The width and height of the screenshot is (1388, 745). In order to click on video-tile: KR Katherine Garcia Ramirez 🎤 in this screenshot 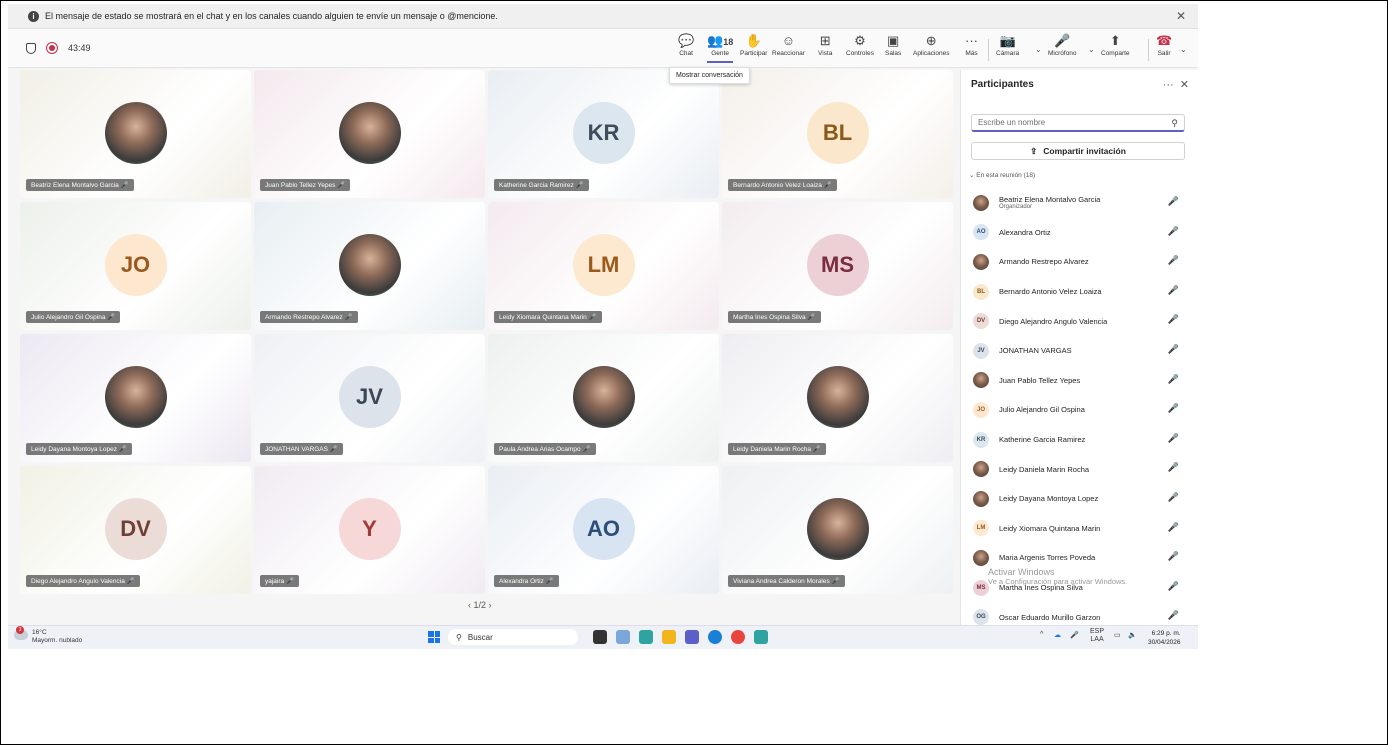, I will do `click(603, 134)`.